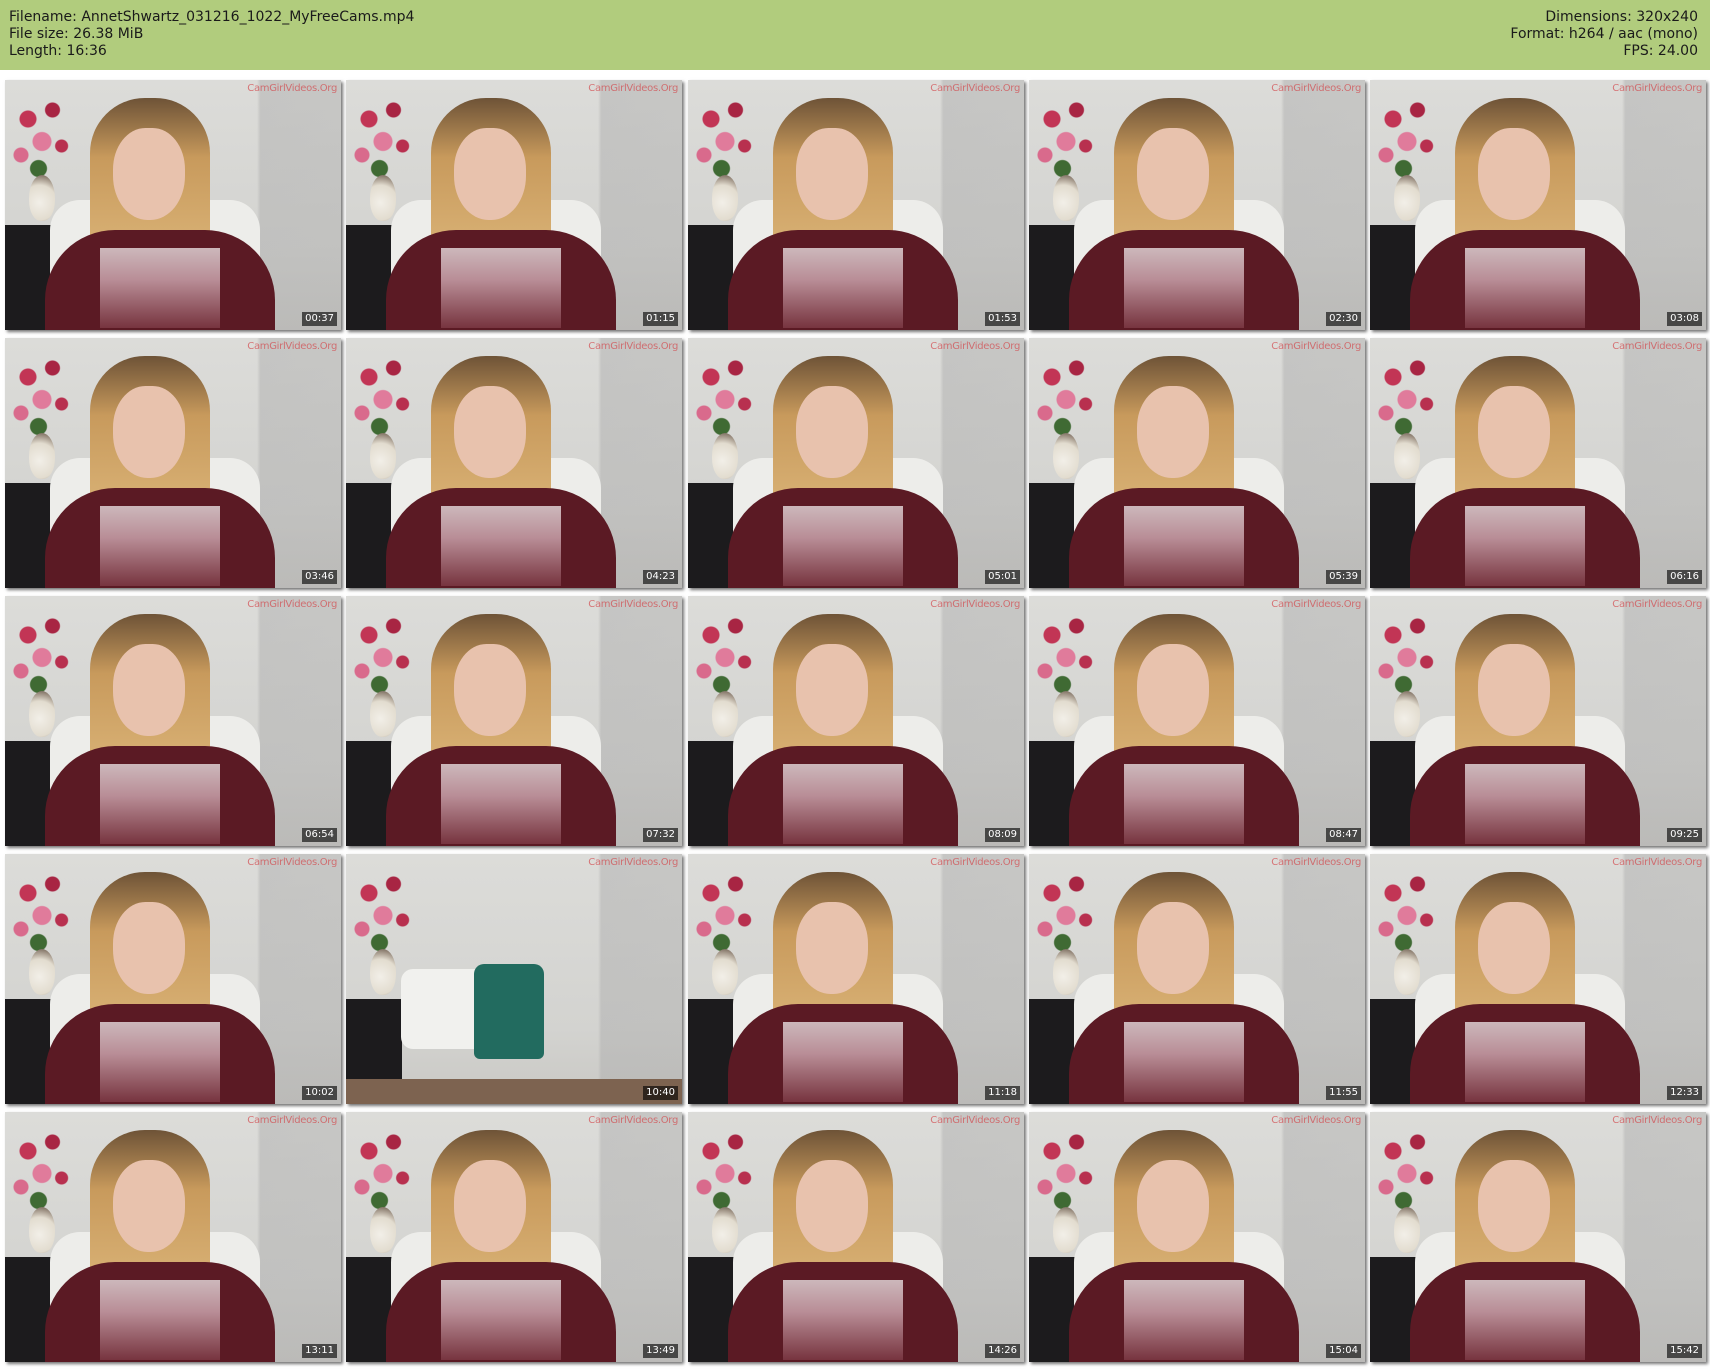  What do you see at coordinates (1343, 1351) in the screenshot?
I see `thumbnail-timestamp: 15:04` at bounding box center [1343, 1351].